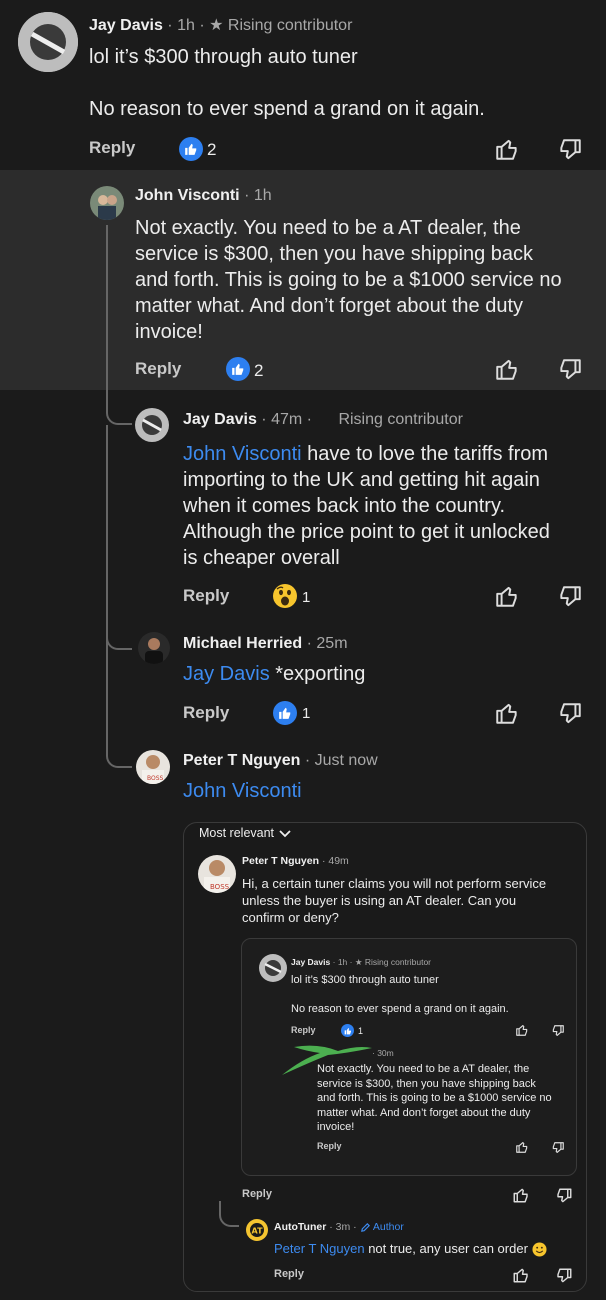  I want to click on pencil-icon, so click(365, 1227).